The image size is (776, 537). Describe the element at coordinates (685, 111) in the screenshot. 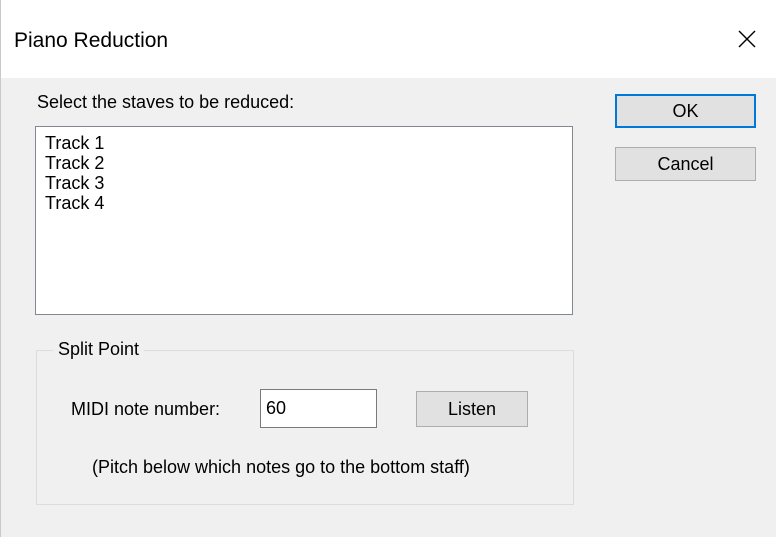

I see `ok-button: OK` at that location.